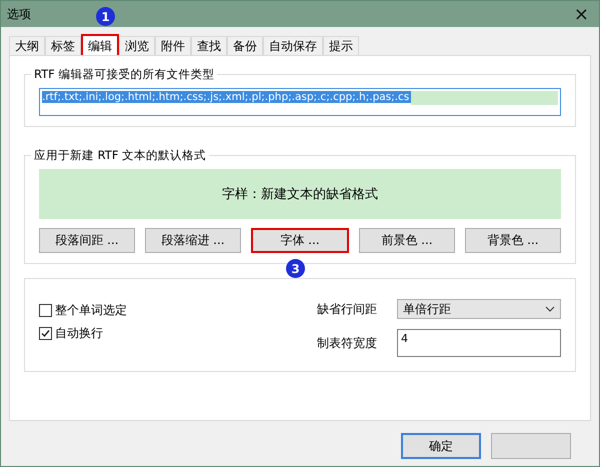 This screenshot has height=467, width=600. Describe the element at coordinates (63, 45) in the screenshot. I see `tab: 标签` at that location.